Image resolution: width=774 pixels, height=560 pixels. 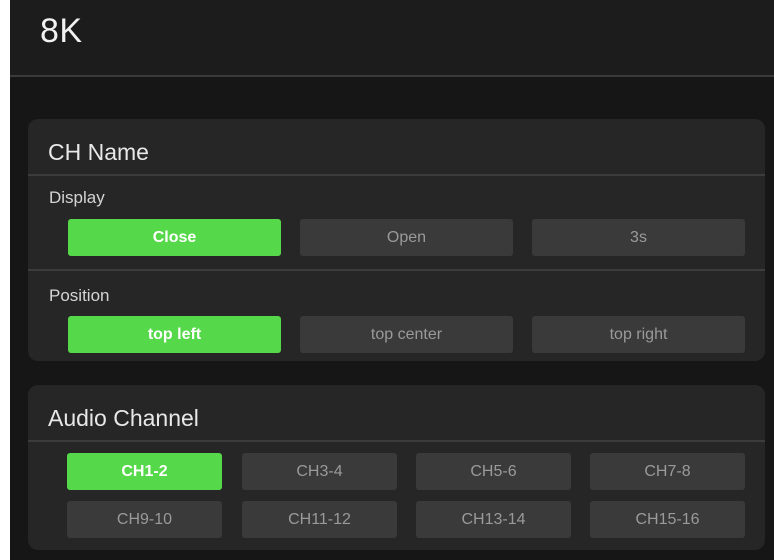 I want to click on channel-button-ch5-6: CH5-6, so click(x=493, y=471).